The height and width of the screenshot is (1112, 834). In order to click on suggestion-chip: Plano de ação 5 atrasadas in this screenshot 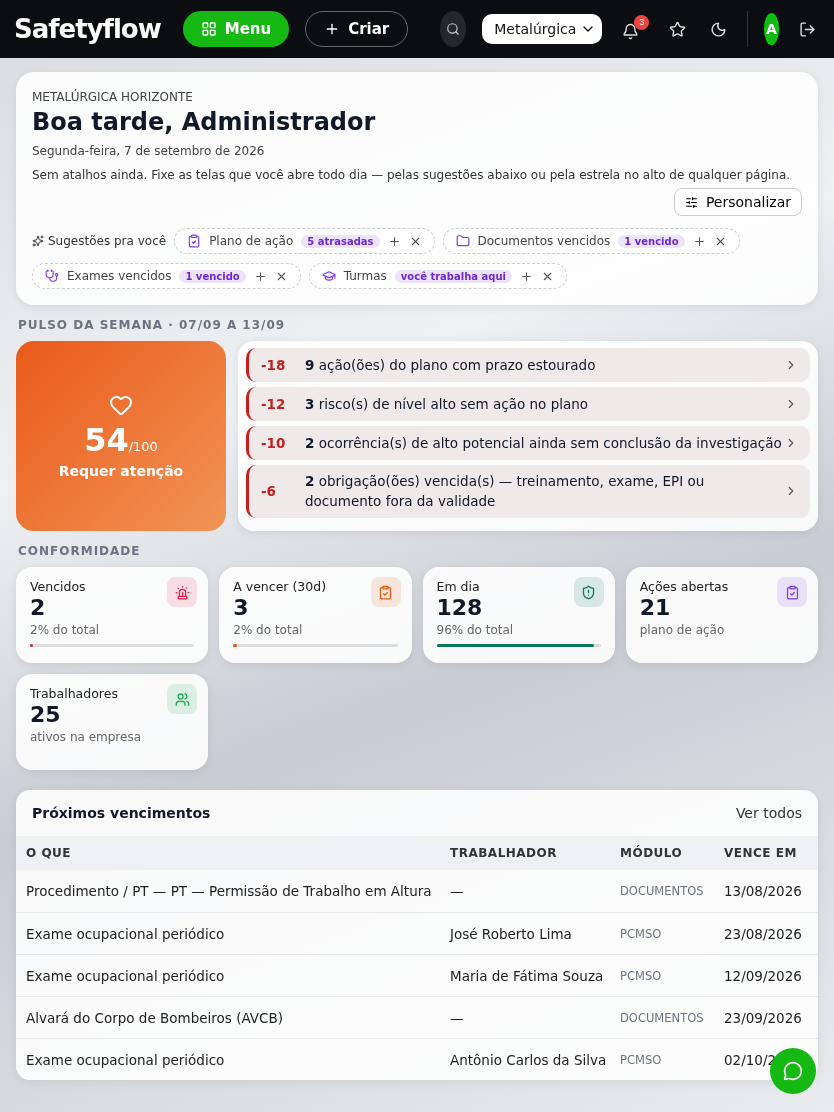, I will do `click(304, 241)`.